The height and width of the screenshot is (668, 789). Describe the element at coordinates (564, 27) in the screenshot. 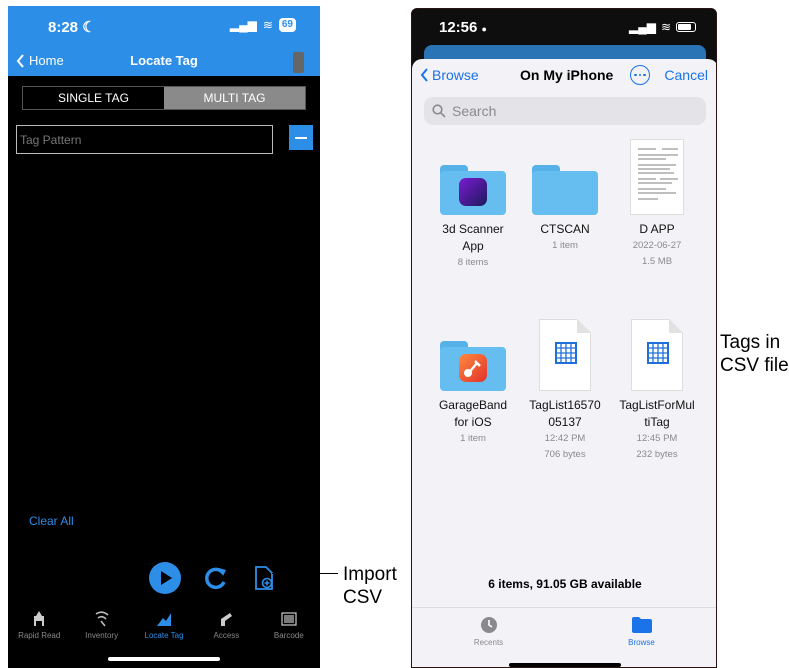

I see `status-bar: 12:56 ● ▂▄▆ ≋` at that location.